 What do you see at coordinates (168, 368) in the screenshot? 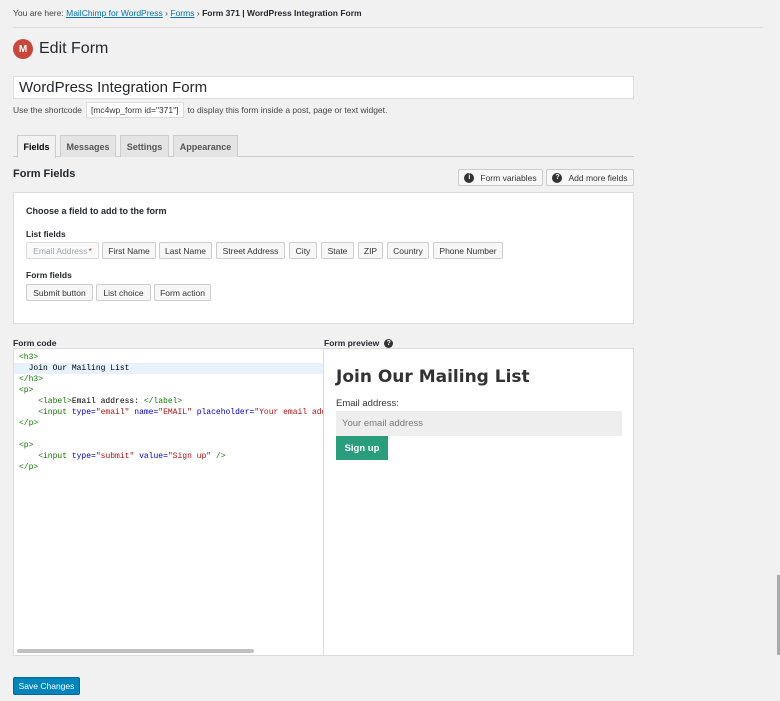
I see `code-line: Join Our Mailing List` at bounding box center [168, 368].